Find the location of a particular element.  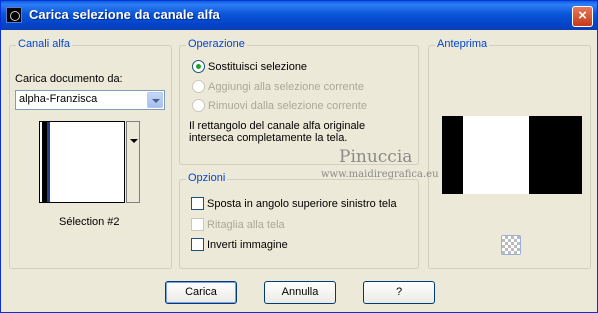

window-title: Carica selezione da canale alfa is located at coordinates (124, 14).